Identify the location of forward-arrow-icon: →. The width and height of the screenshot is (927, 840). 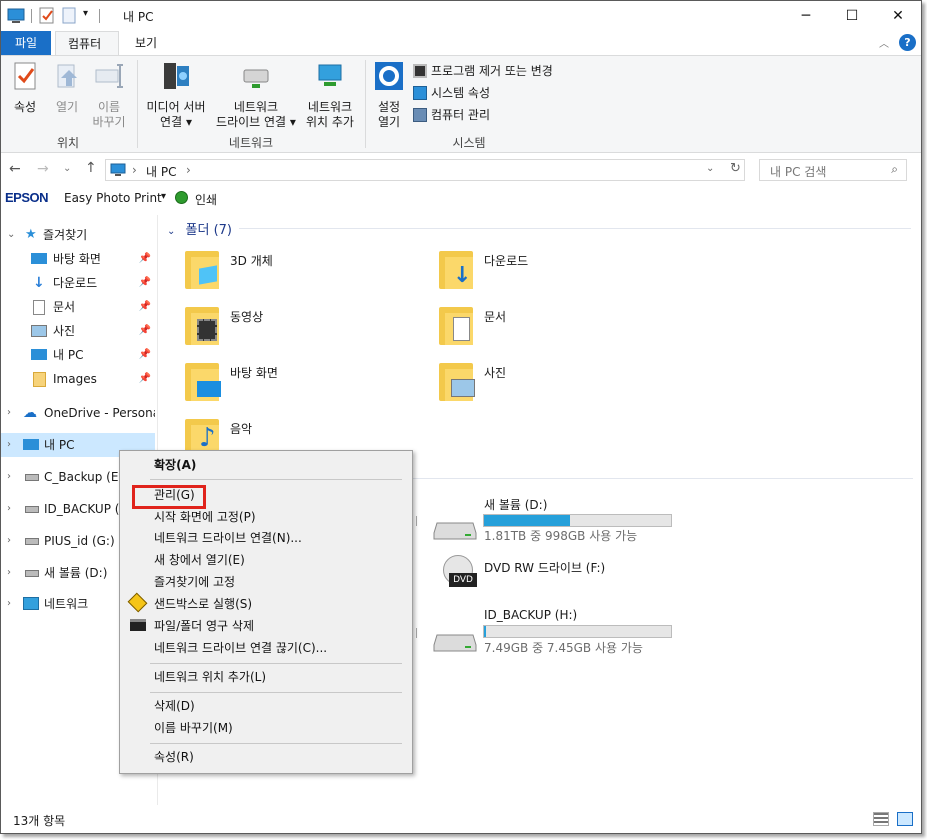
(43, 169).